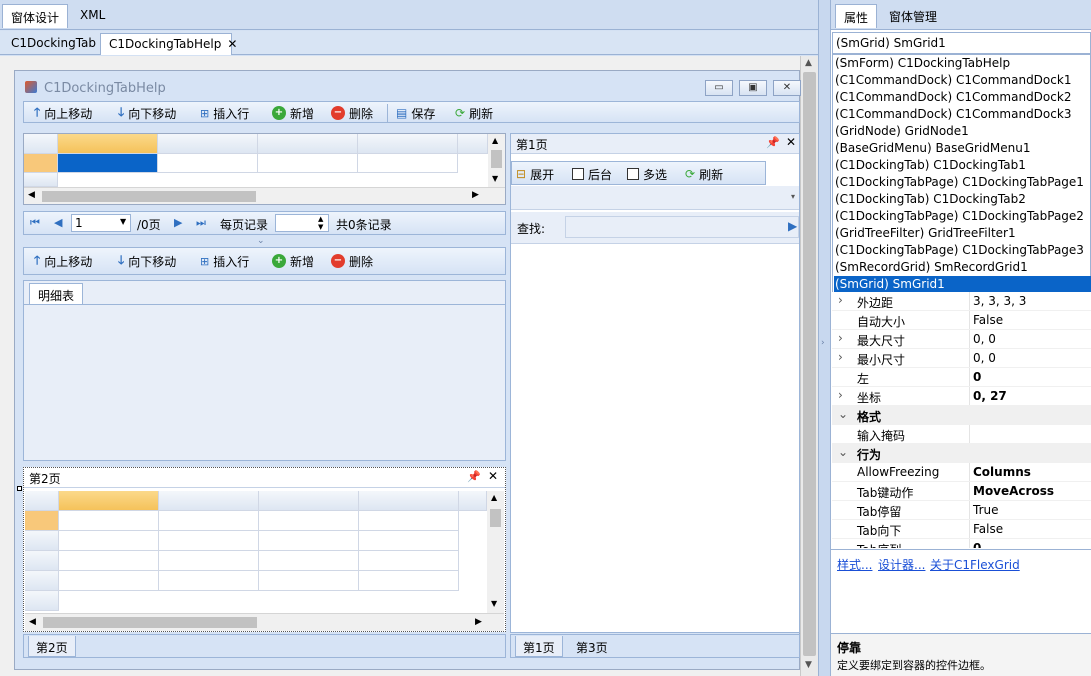  Describe the element at coordinates (962, 131) in the screenshot. I see `object-list-item: (GridNode) GridNode1` at that location.